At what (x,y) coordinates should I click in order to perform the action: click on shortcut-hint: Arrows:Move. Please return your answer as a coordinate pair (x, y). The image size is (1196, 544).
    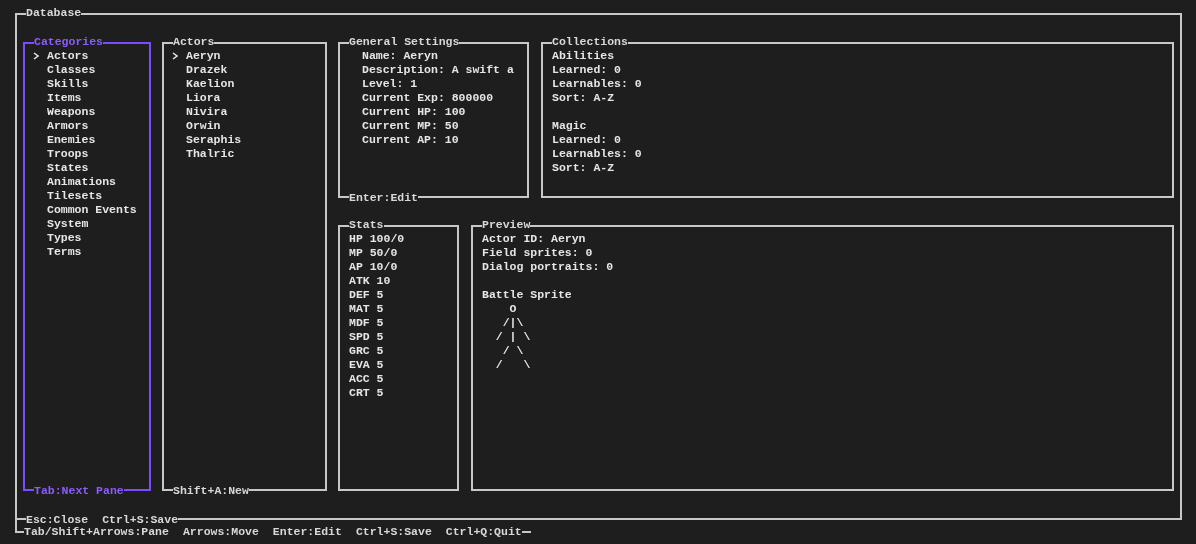
    Looking at the image, I should click on (220, 532).